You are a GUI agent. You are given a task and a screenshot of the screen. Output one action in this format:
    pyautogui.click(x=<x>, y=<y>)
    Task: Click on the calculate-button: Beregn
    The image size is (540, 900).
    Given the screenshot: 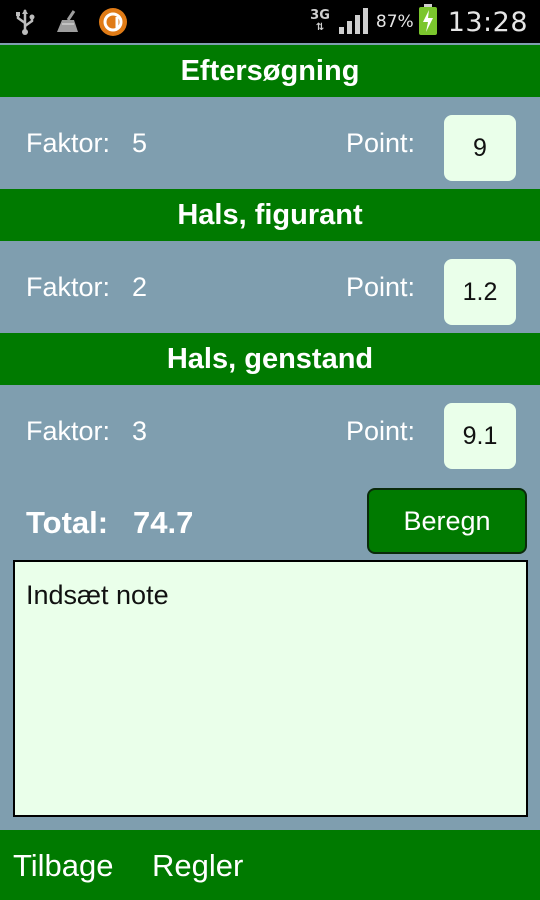 What is the action you would take?
    pyautogui.click(x=447, y=521)
    